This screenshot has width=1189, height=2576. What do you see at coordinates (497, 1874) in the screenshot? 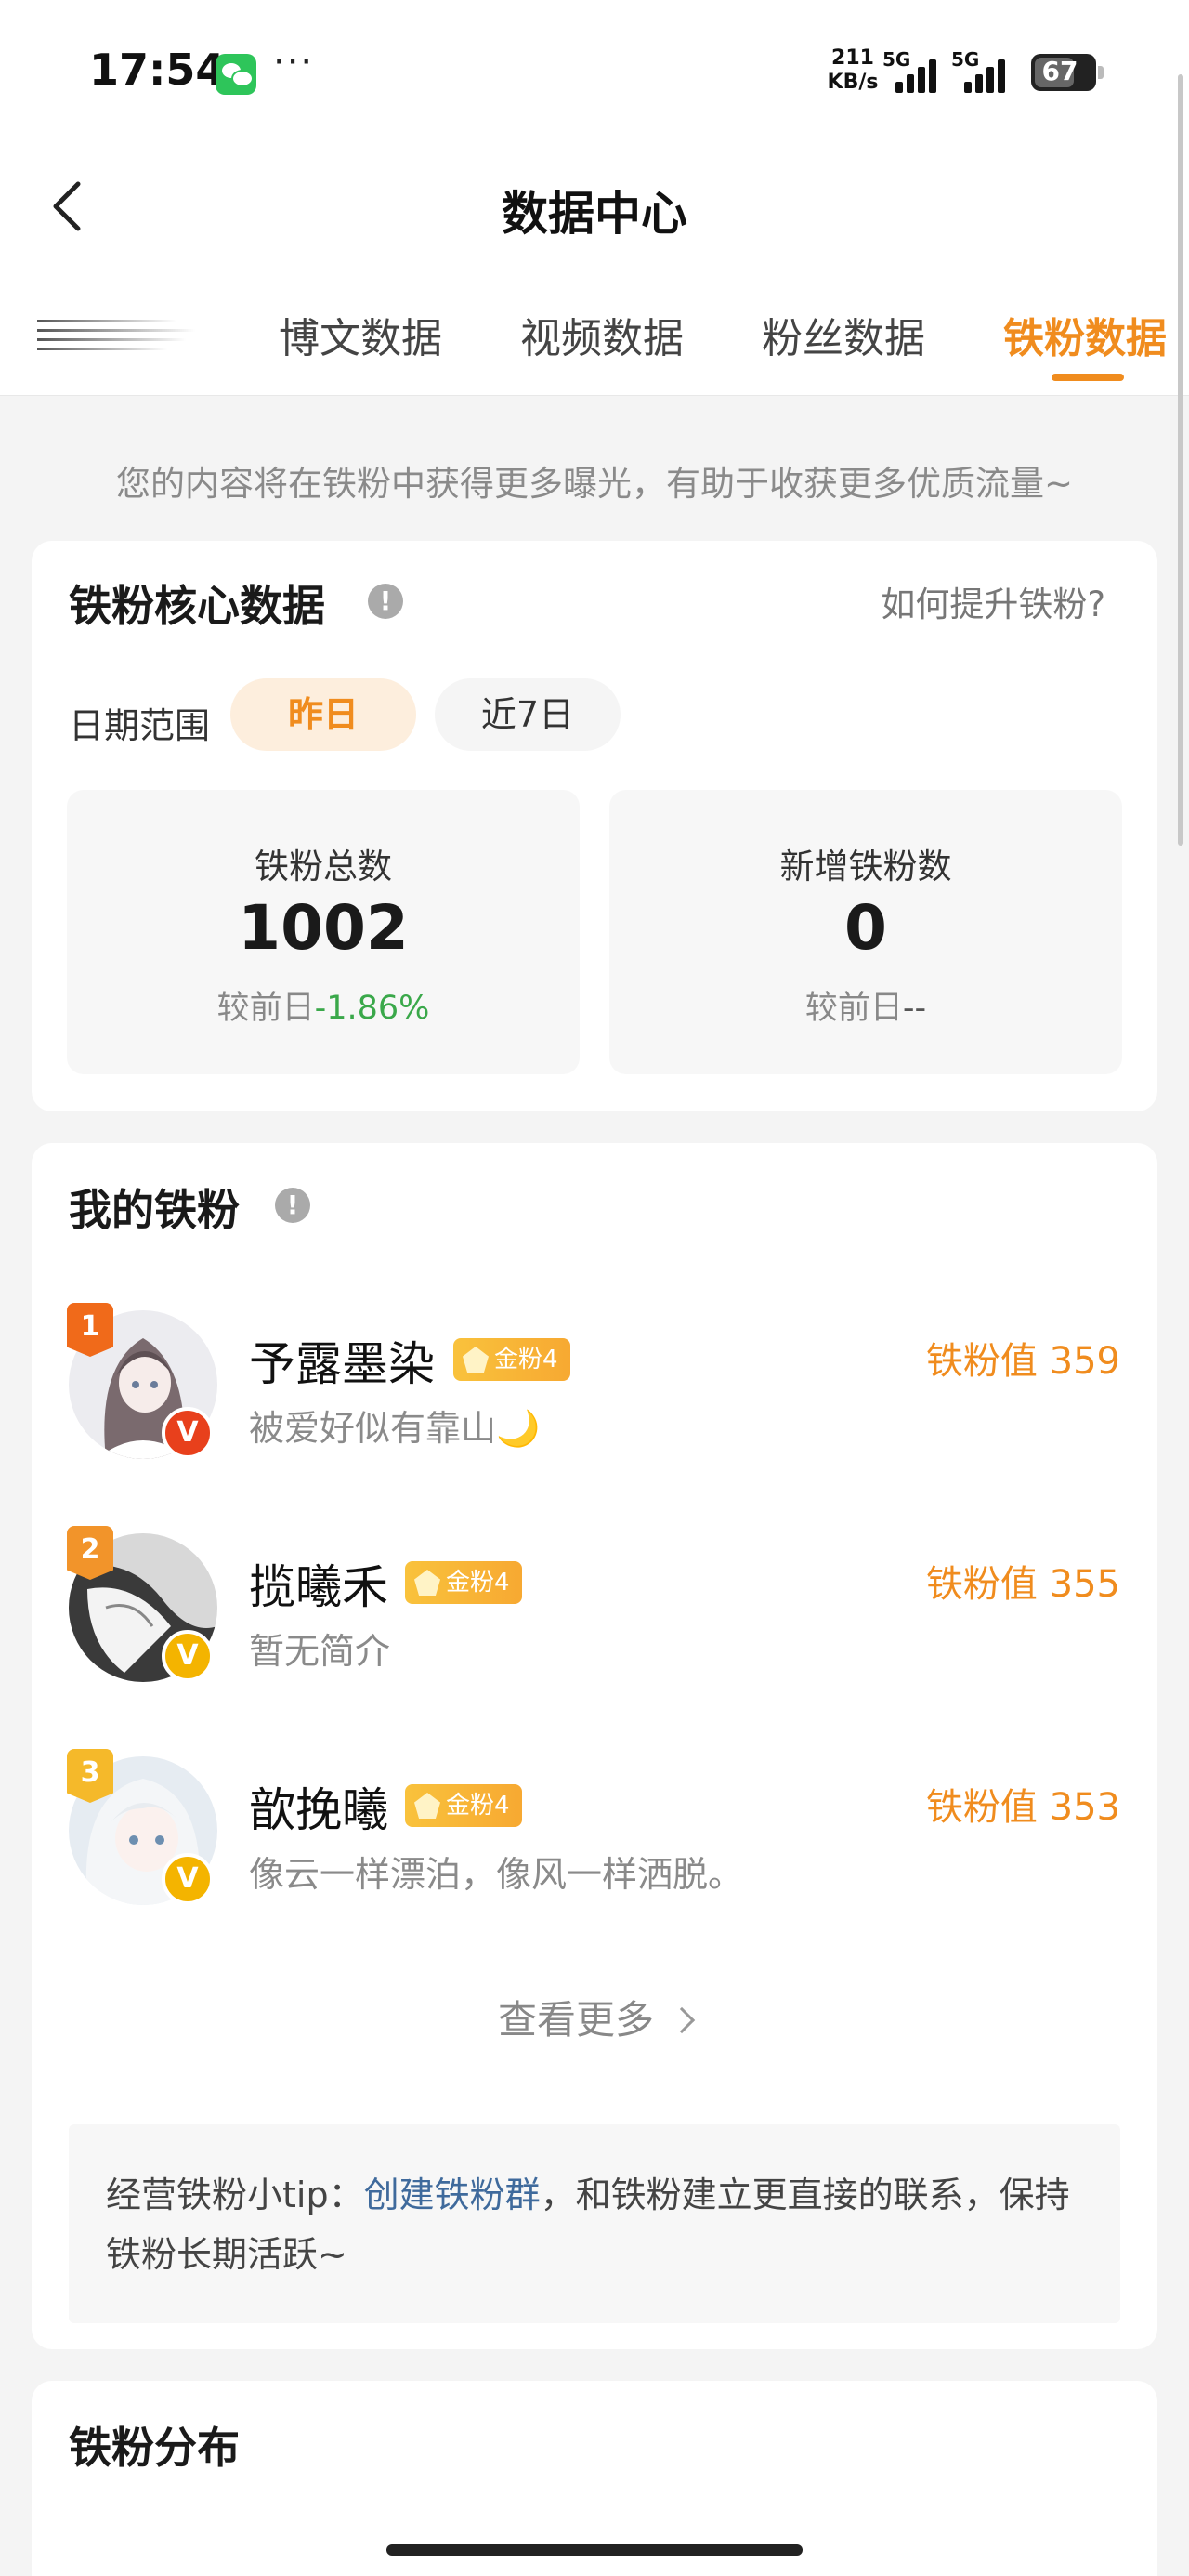
I see `fan-bio: 像云一样漂泊，像风一样洒脱。` at bounding box center [497, 1874].